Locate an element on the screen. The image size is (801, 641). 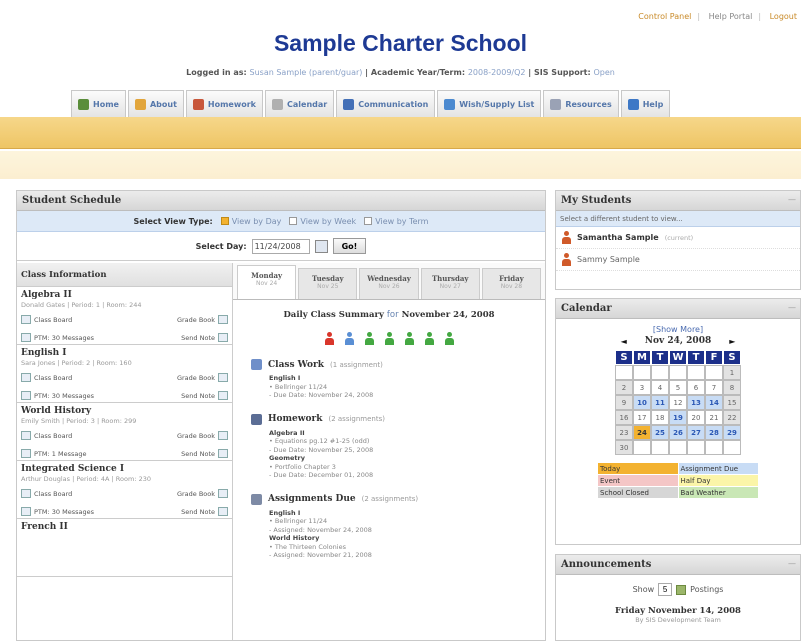
nav-tab-resources: Resources is located at coordinates (581, 103).